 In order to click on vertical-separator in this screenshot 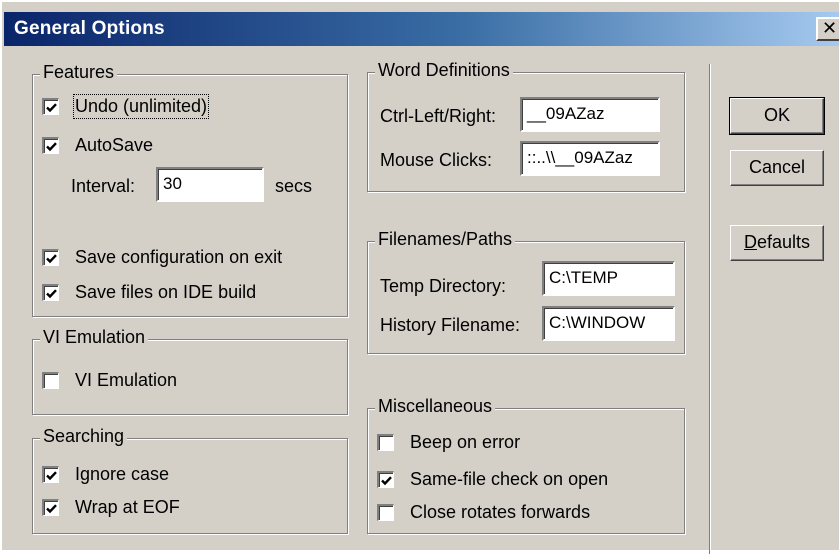, I will do `click(710, 309)`.